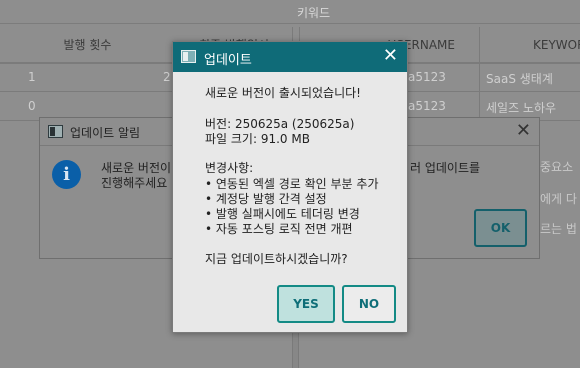 Image resolution: width=580 pixels, height=368 pixels. Describe the element at coordinates (500, 228) in the screenshot. I see `ok-button: OK` at that location.